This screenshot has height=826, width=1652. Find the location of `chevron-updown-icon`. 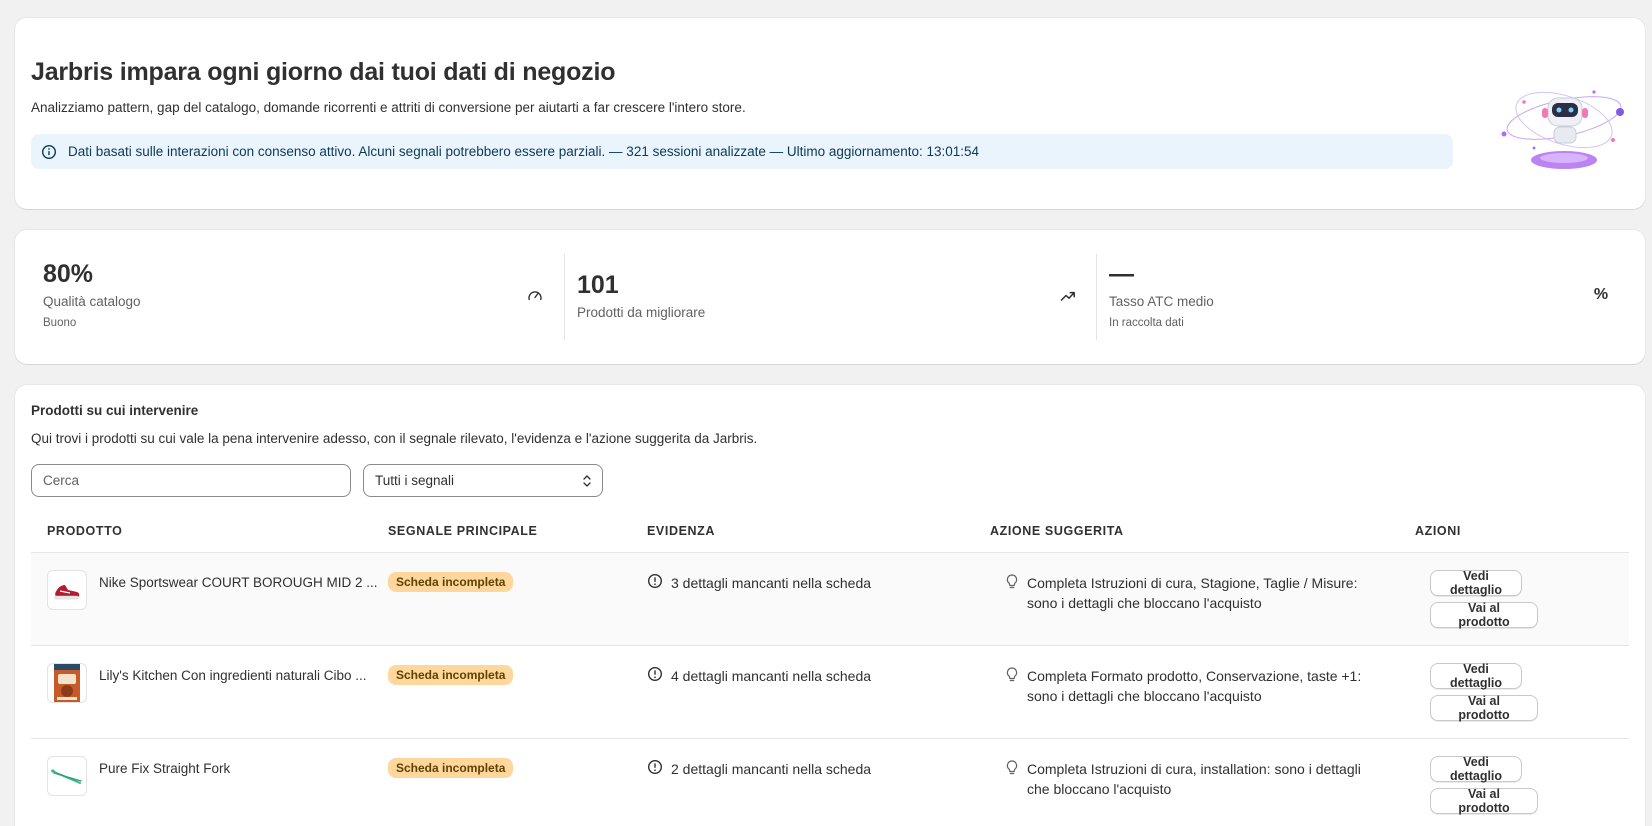

chevron-updown-icon is located at coordinates (587, 481).